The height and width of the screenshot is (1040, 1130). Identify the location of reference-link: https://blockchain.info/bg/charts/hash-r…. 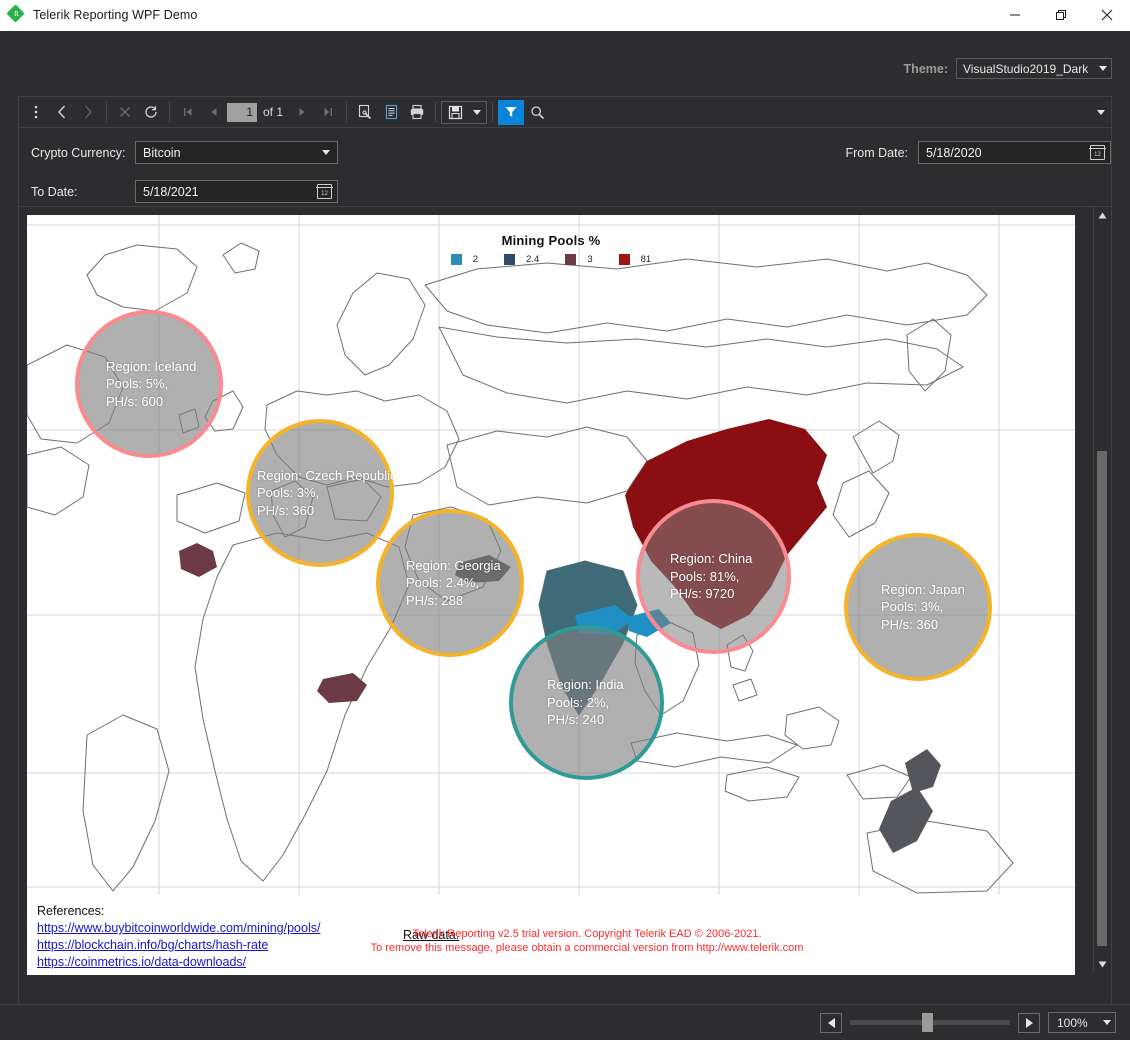
(178, 945).